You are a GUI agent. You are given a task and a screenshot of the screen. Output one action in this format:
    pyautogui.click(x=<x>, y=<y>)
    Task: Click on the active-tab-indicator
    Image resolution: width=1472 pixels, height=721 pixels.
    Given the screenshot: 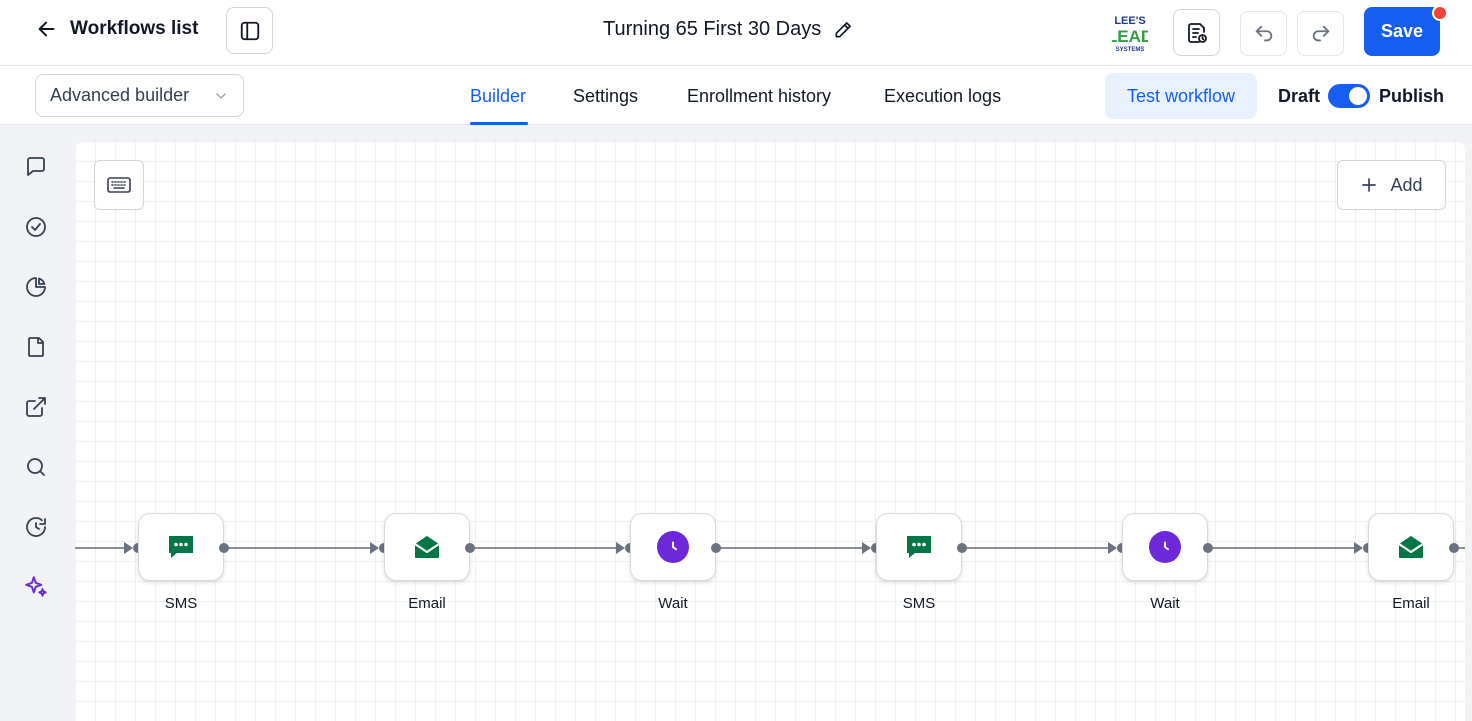 What is the action you would take?
    pyautogui.click(x=499, y=123)
    